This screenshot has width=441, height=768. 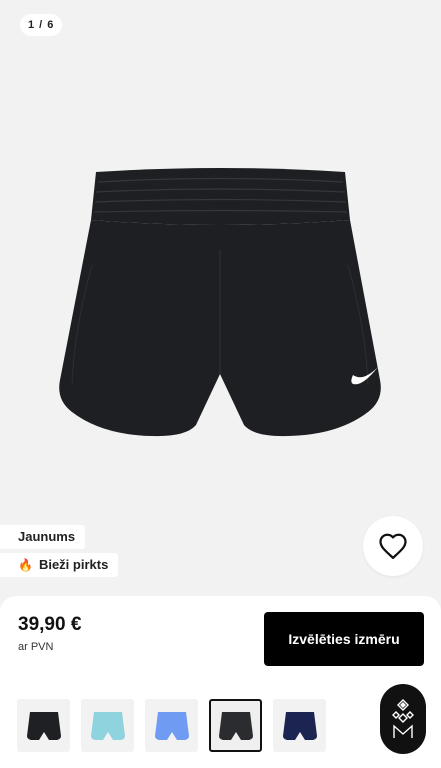 I want to click on diamond-monogram-icon, so click(x=403, y=718).